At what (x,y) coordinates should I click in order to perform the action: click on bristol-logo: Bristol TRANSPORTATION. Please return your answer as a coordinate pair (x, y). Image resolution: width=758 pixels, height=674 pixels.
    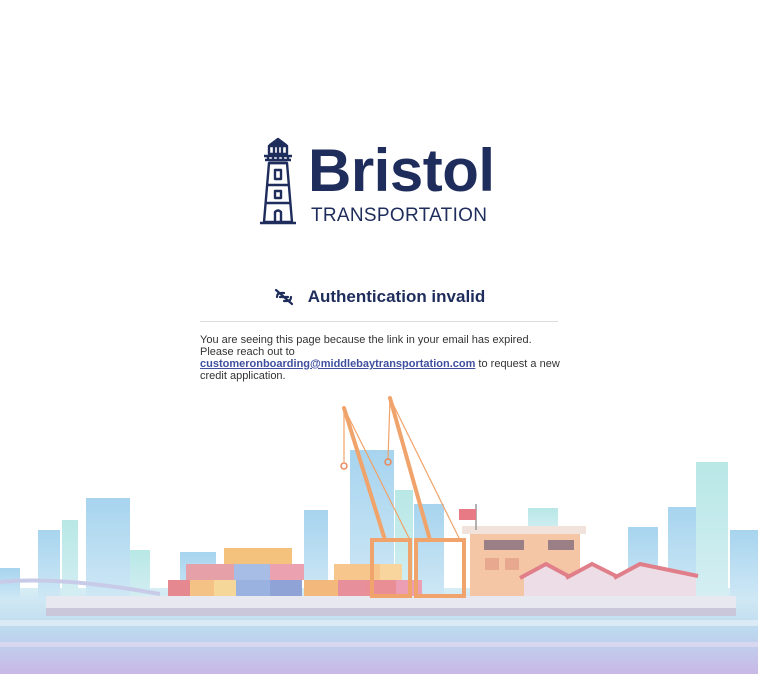
    Looking at the image, I should click on (381, 182).